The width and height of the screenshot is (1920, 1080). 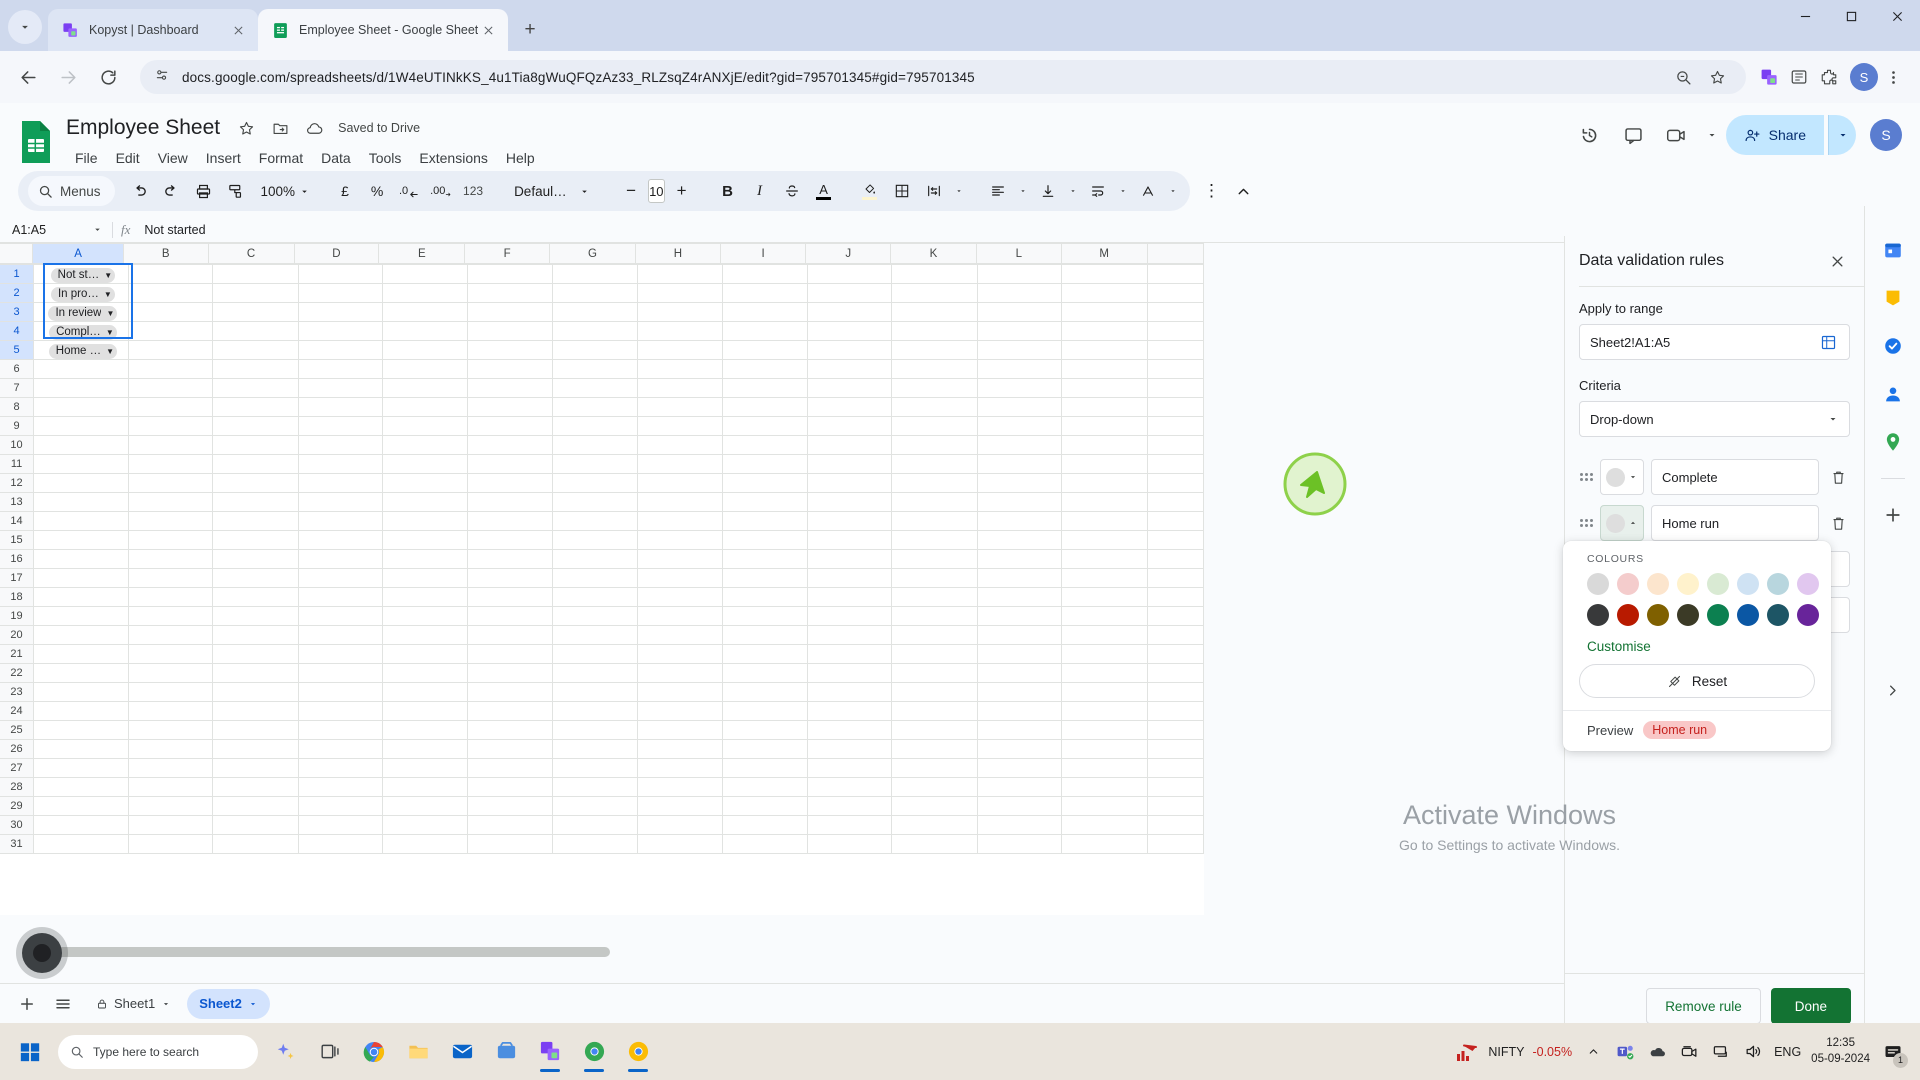 I want to click on row-header-22: 22, so click(x=17, y=673).